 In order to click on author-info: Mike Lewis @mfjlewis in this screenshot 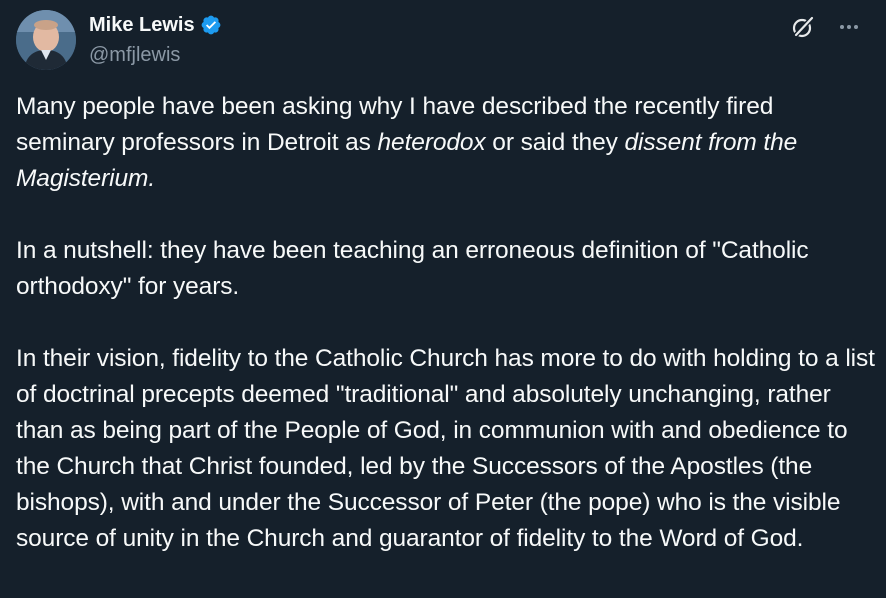, I will do `click(155, 40)`.